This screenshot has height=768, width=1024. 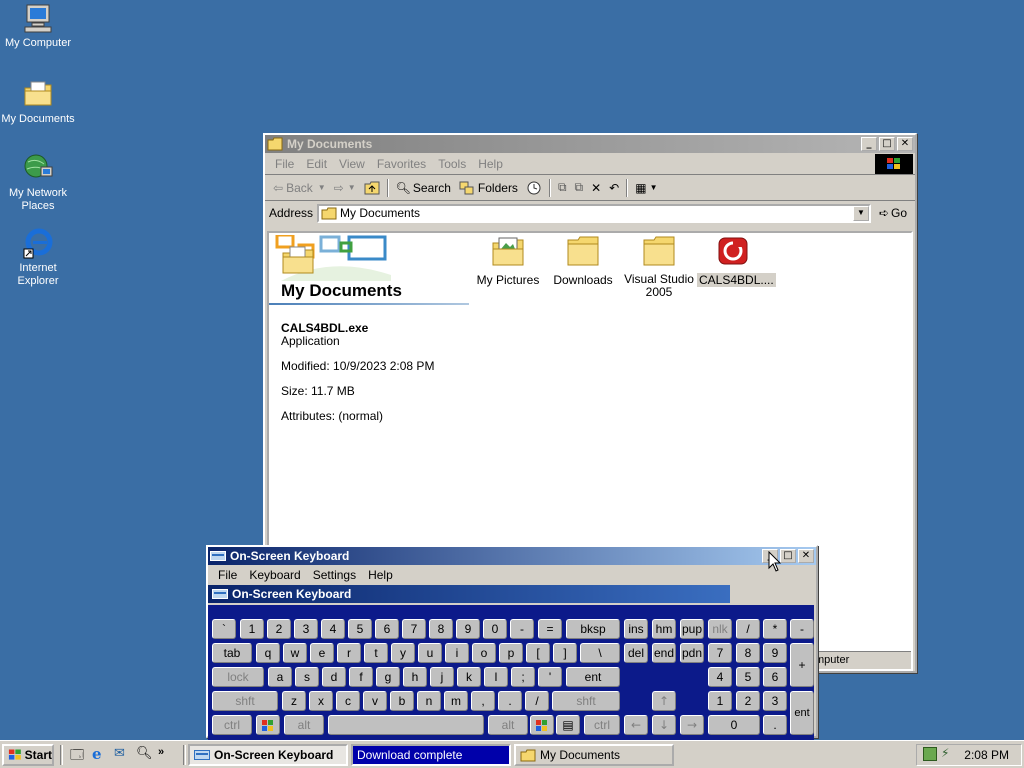 I want to click on key-8: 8, so click(x=441, y=629).